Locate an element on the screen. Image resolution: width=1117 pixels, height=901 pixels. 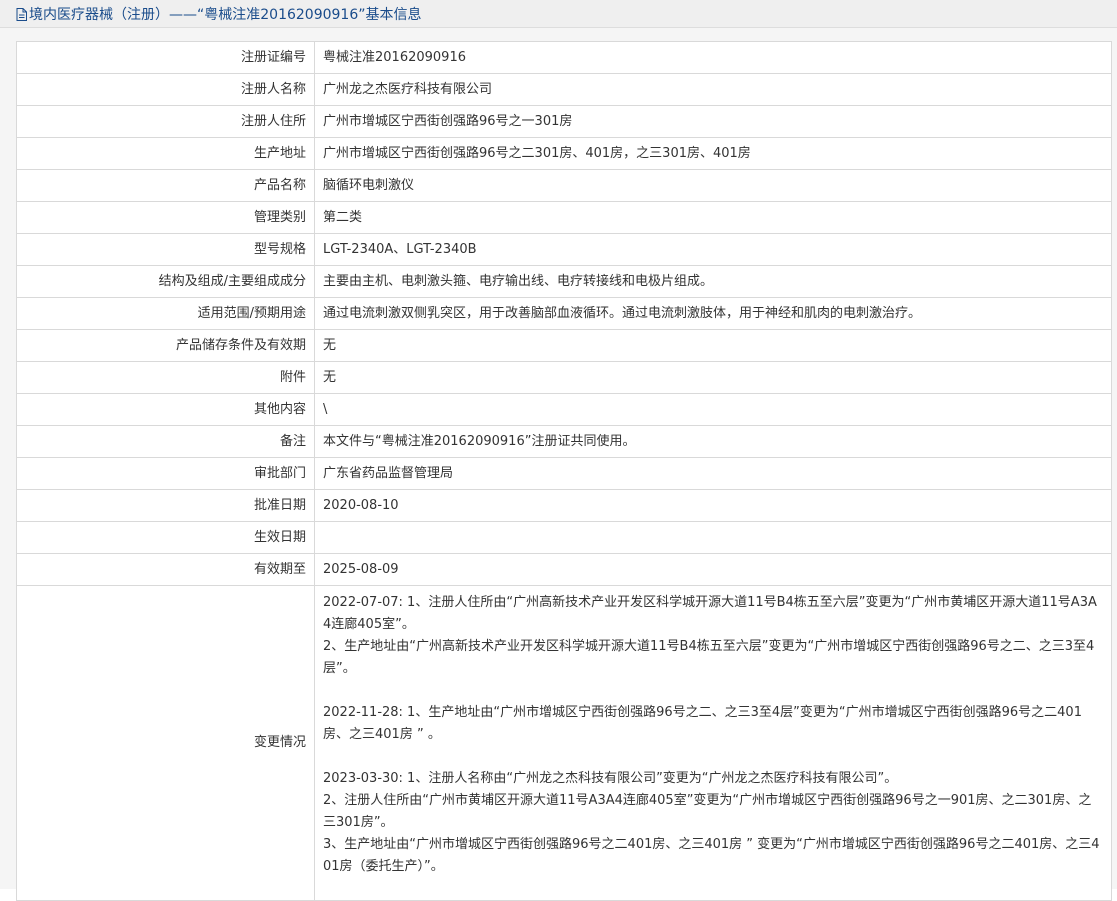
table-row: 型号规格 LGT-2340A、LGT-2340B is located at coordinates (564, 249).